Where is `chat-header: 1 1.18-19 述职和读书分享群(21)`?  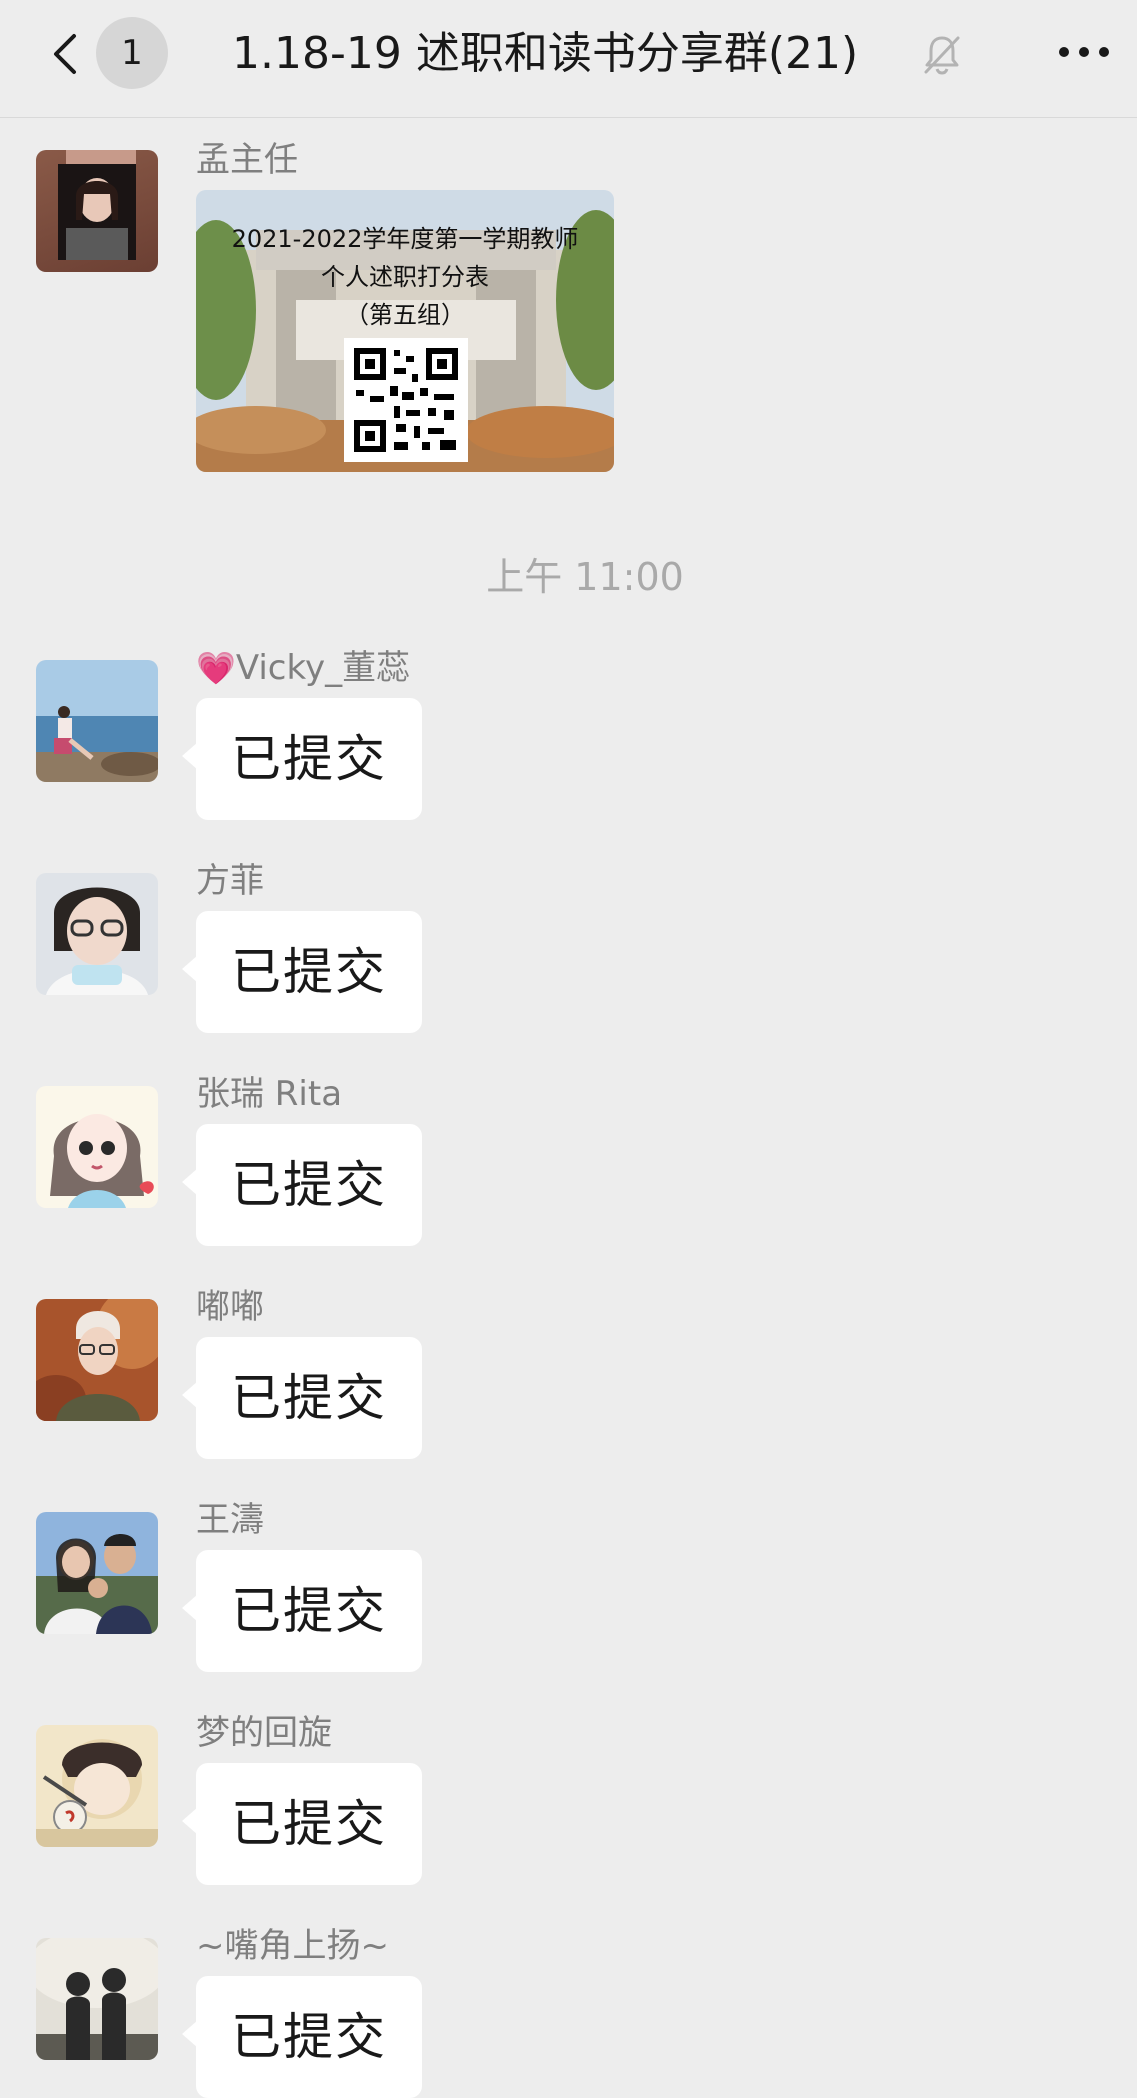
chat-header: 1 1.18-19 述职和读书分享群(21) is located at coordinates (568, 59).